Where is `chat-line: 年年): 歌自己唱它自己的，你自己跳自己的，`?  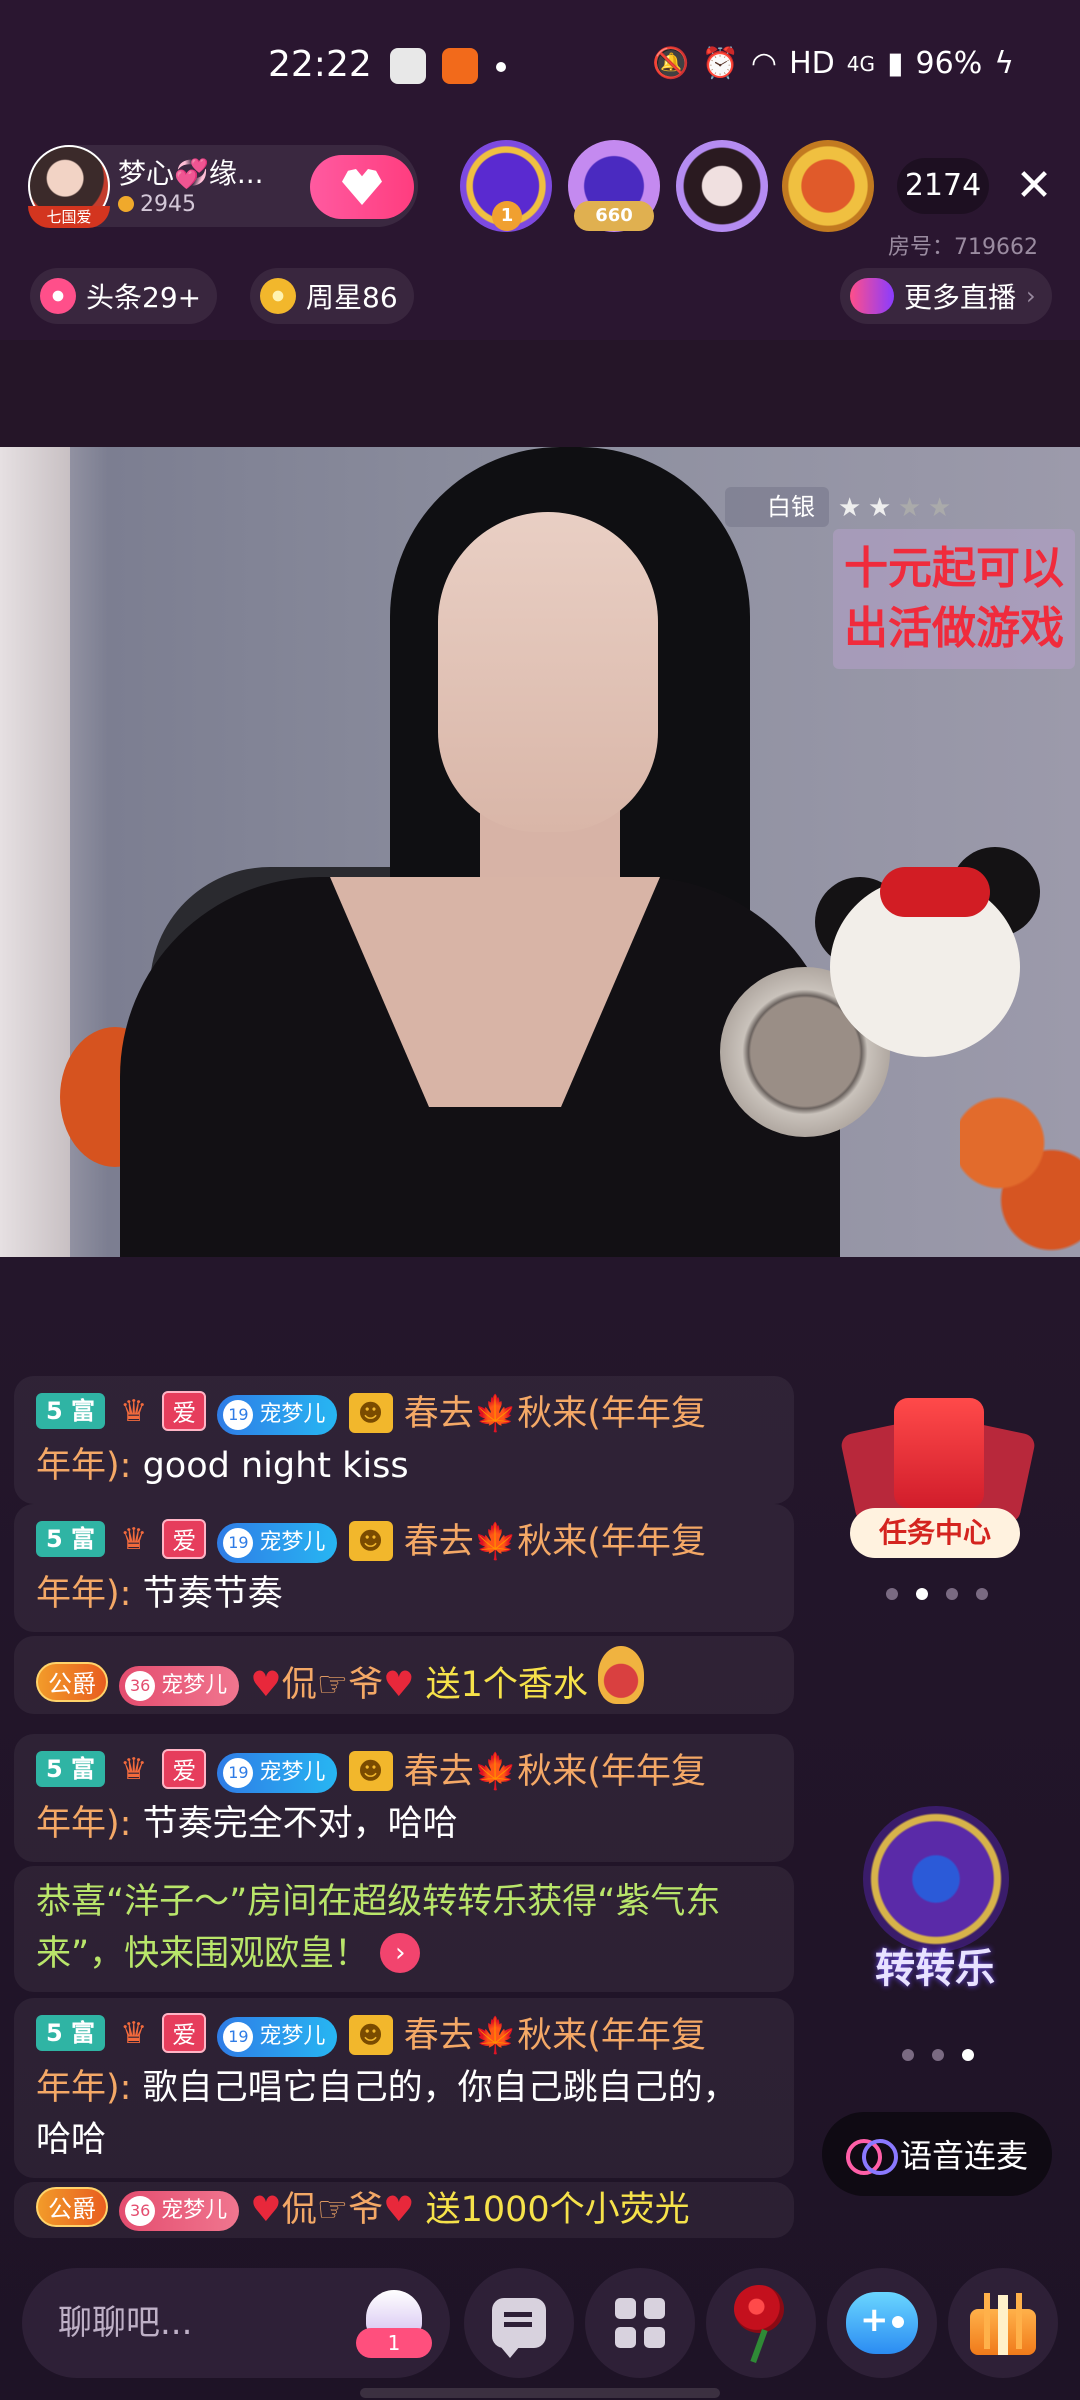 chat-line: 年年): 歌自己唱它自己的，你自己跳自己的， is located at coordinates (404, 2088).